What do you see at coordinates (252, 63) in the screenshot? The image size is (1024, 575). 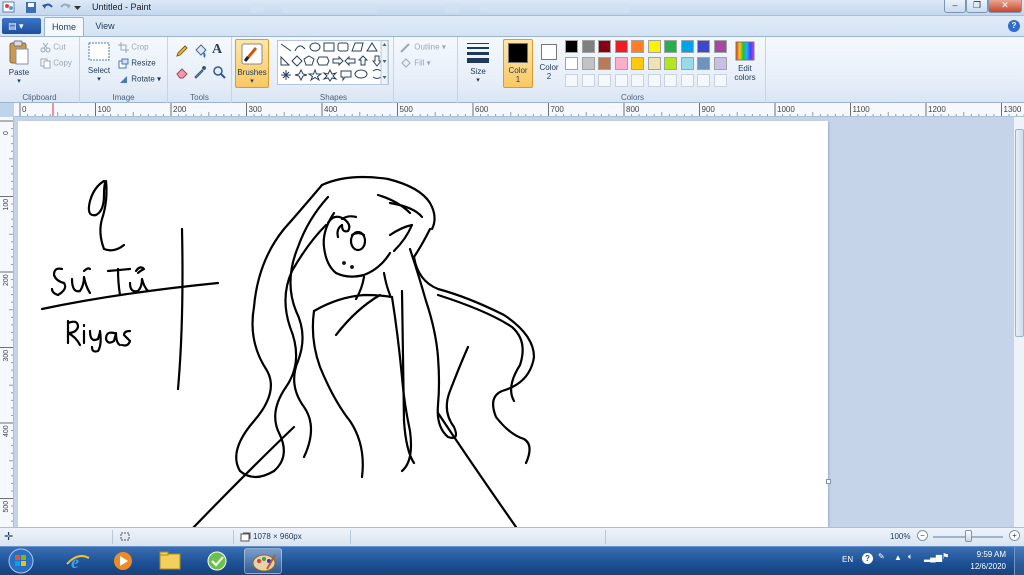 I see `brushes-button: Brushes ▾` at bounding box center [252, 63].